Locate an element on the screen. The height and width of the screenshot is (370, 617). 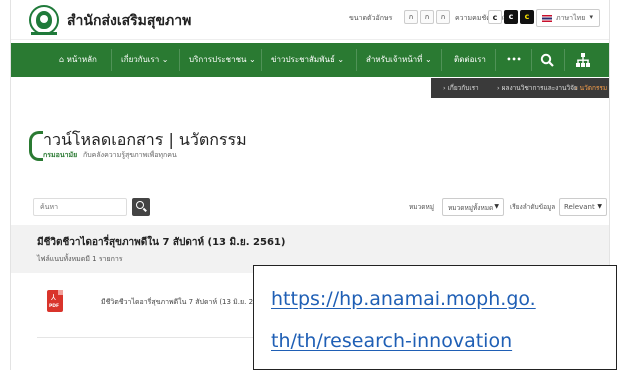
breadcrumb-label: ผลงานวิชาการและงานวิจัย is located at coordinates (539, 88).